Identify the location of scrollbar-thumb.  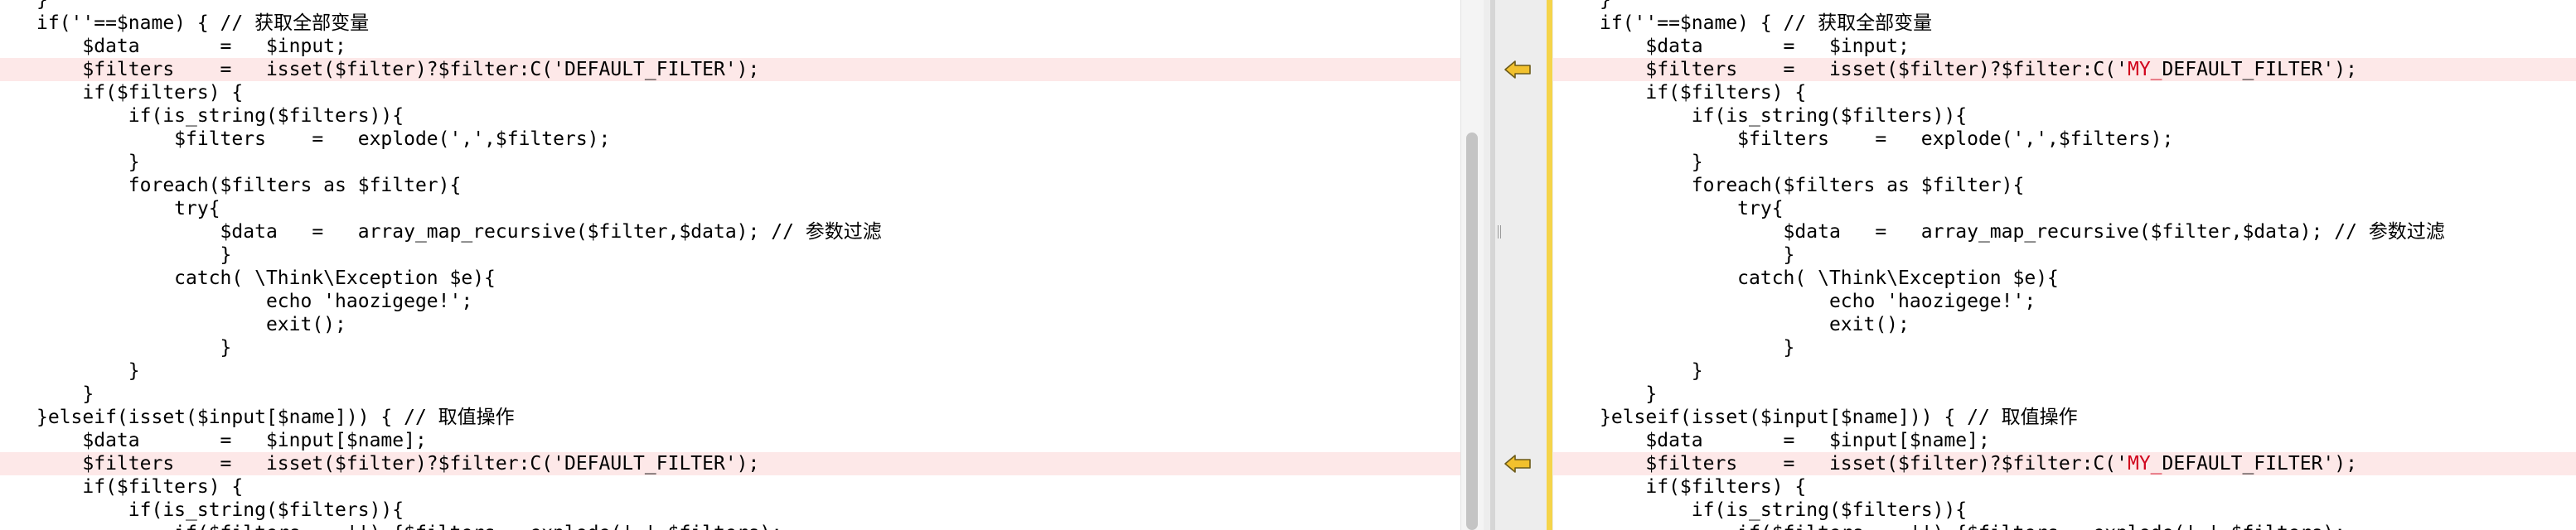
(1472, 331).